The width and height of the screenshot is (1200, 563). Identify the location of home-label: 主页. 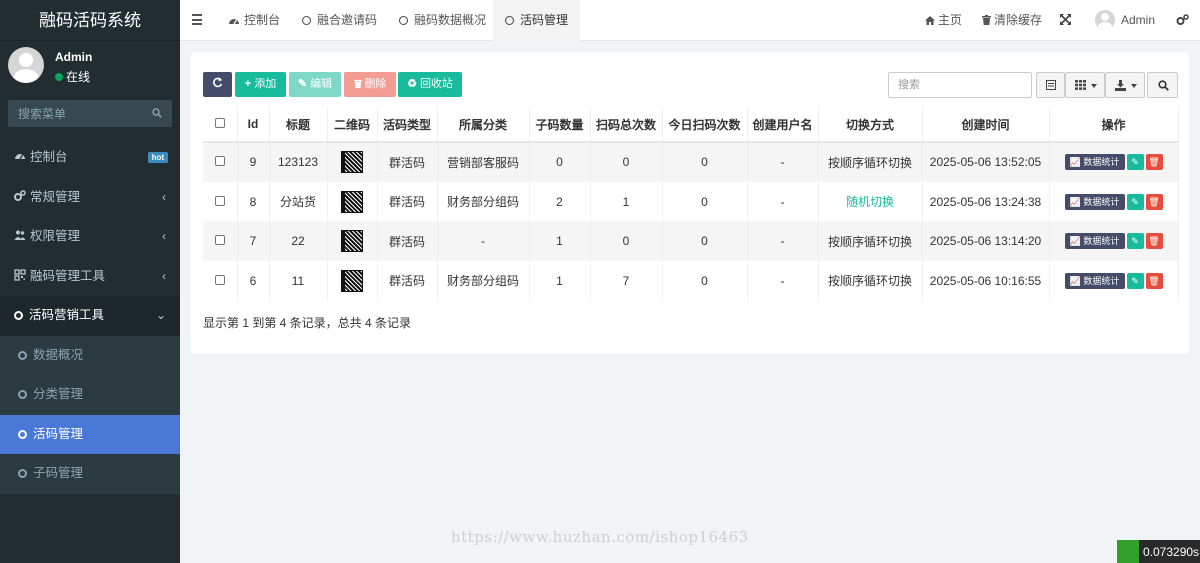
(950, 20).